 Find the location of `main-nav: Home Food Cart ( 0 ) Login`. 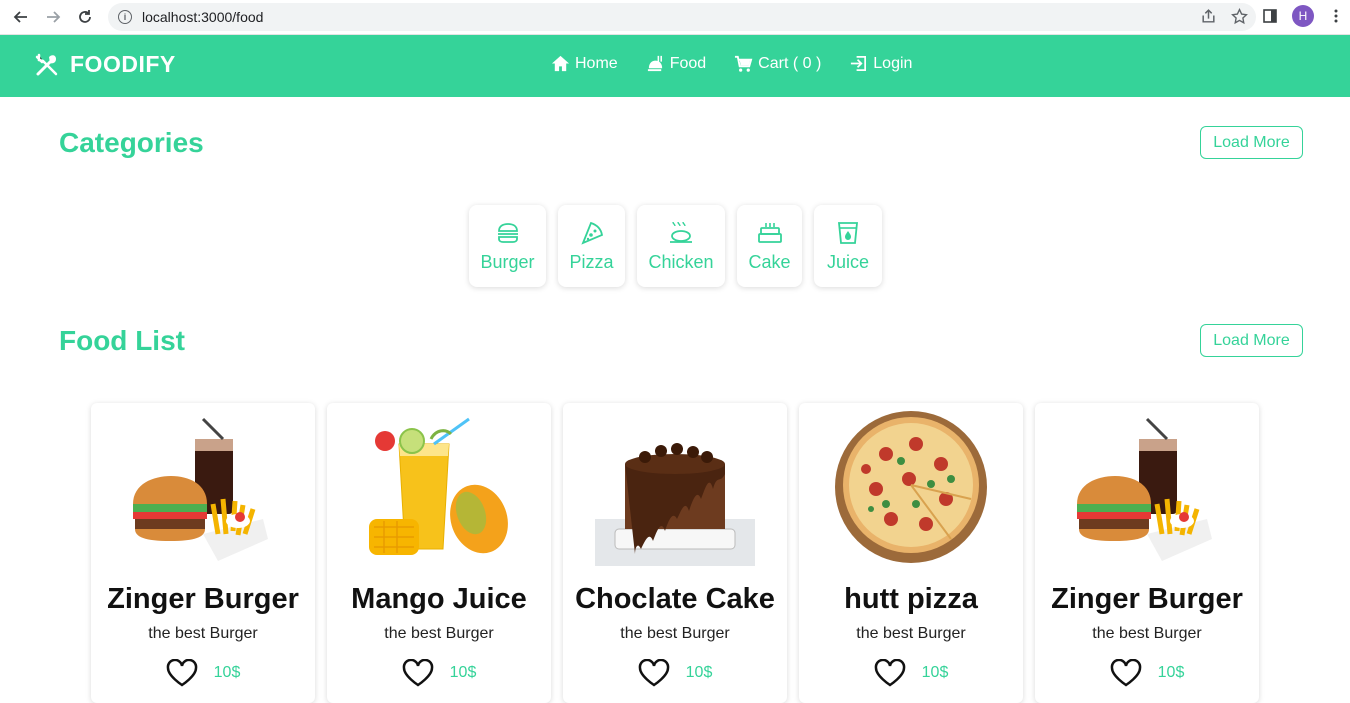

main-nav: Home Food Cart ( 0 ) Login is located at coordinates (731, 63).